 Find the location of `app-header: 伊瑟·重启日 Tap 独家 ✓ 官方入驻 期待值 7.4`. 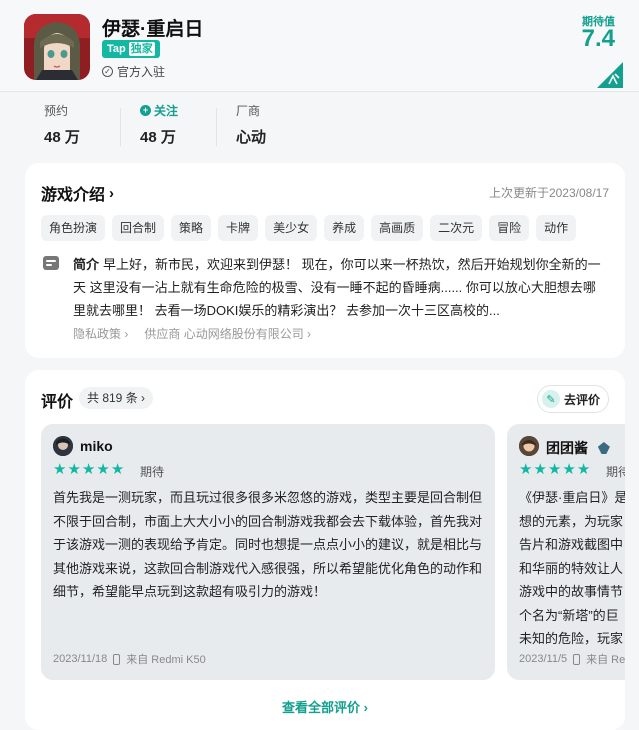

app-header: 伊瑟·重启日 Tap 独家 ✓ 官方入驻 期待值 7.4 is located at coordinates (319, 46).